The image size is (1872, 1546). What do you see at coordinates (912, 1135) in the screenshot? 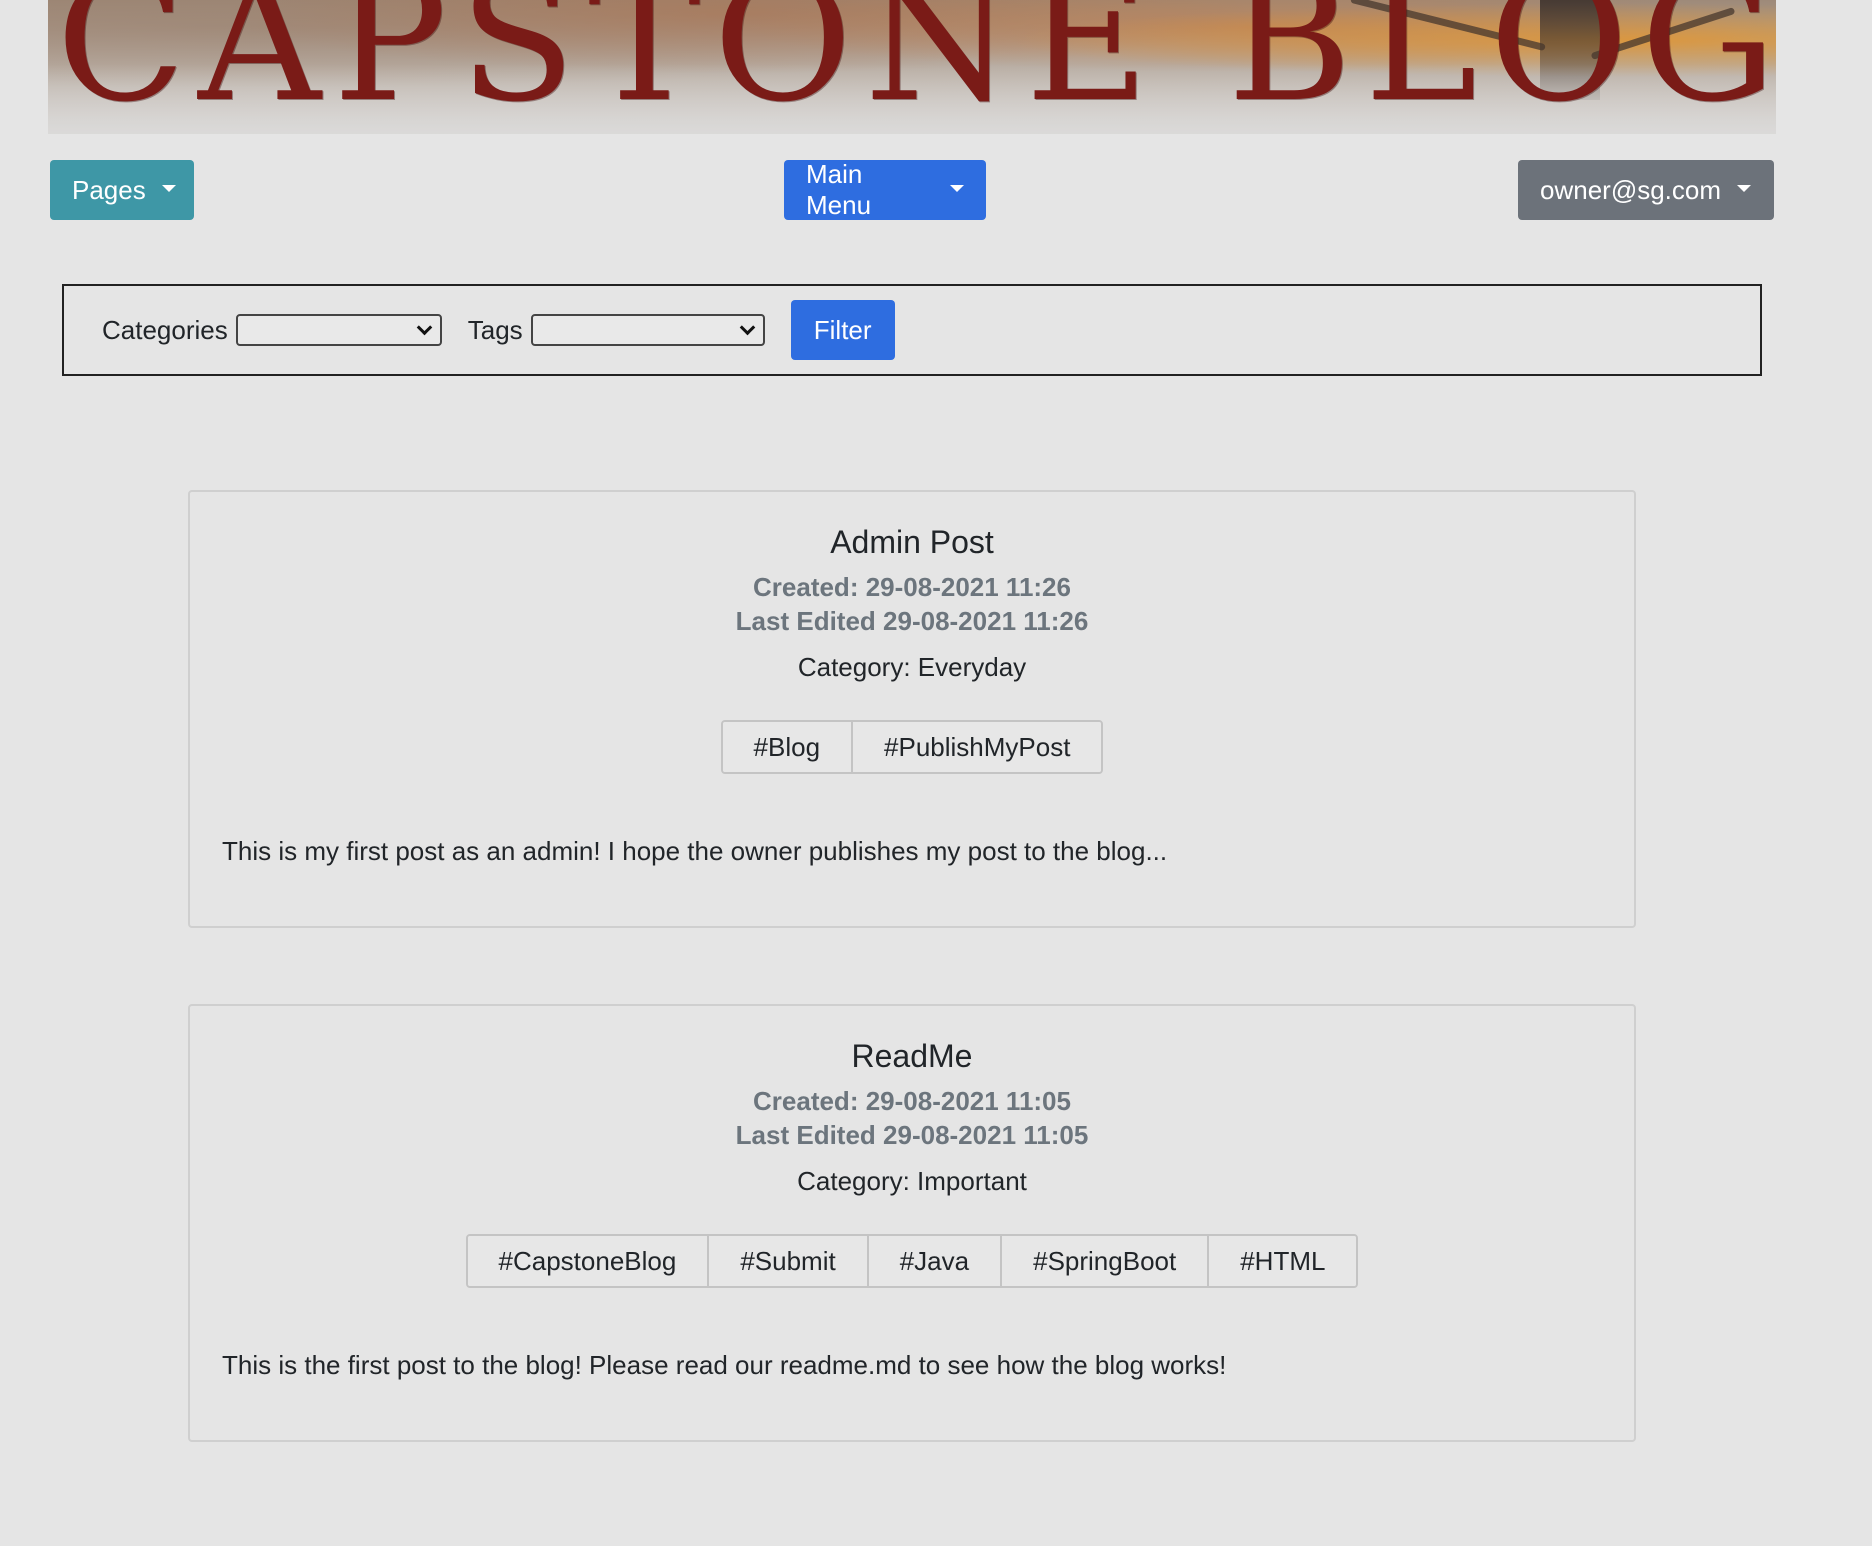
I see `post-edited-date: Last Edited 29-08-2021 11:05` at bounding box center [912, 1135].